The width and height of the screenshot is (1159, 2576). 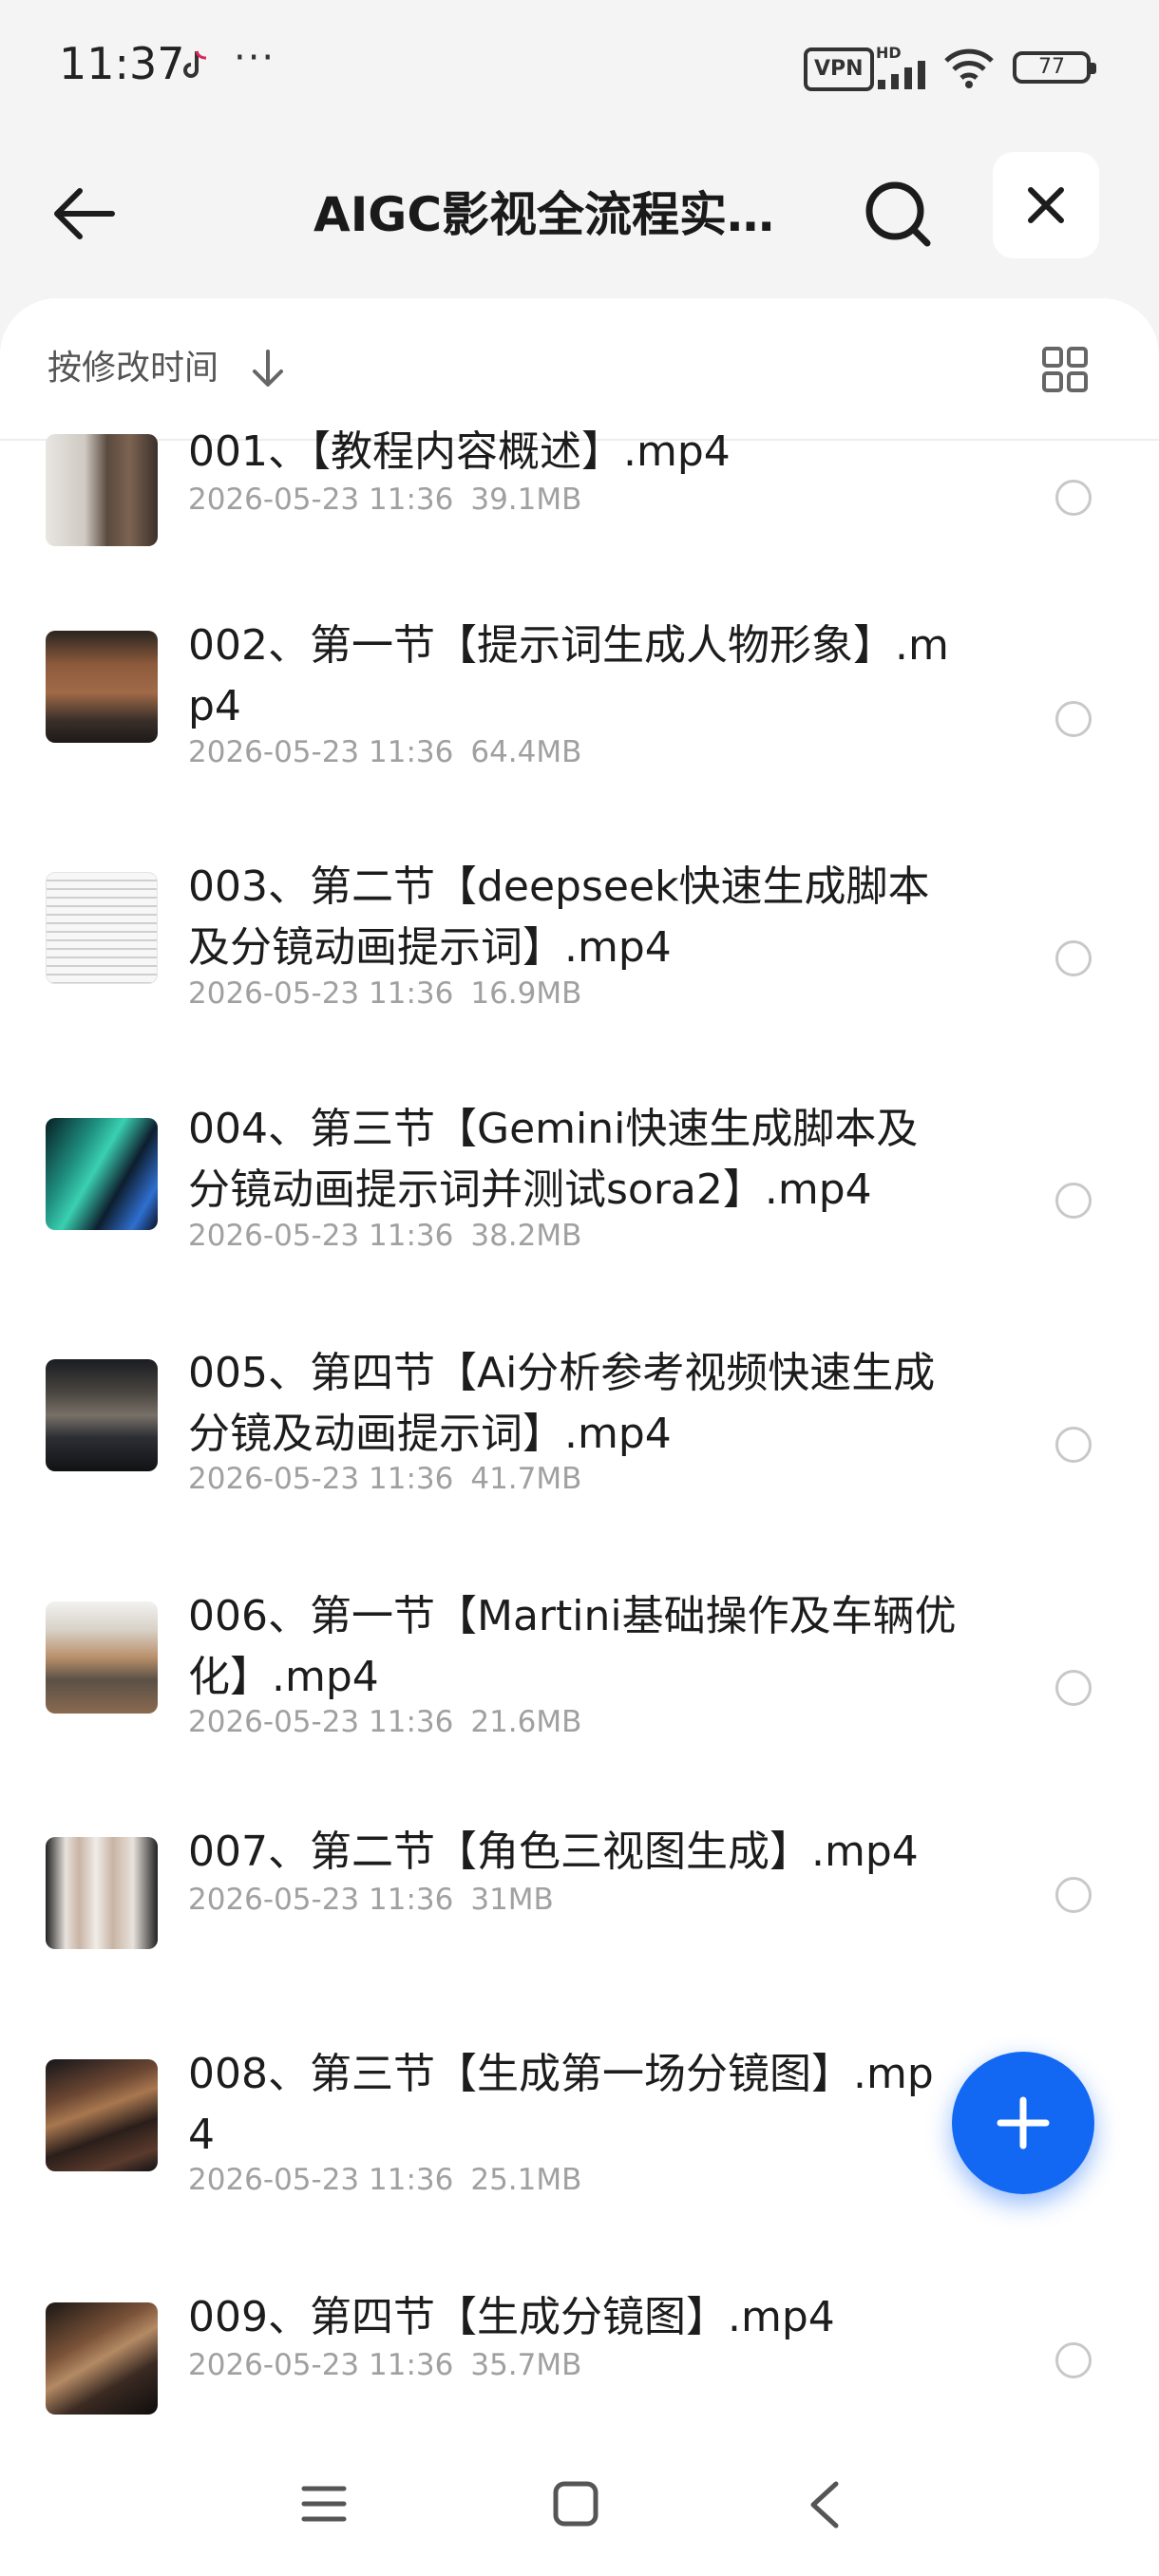 I want to click on file-meta: 2026-05-23 11:36 21.6MB, so click(x=384, y=1722).